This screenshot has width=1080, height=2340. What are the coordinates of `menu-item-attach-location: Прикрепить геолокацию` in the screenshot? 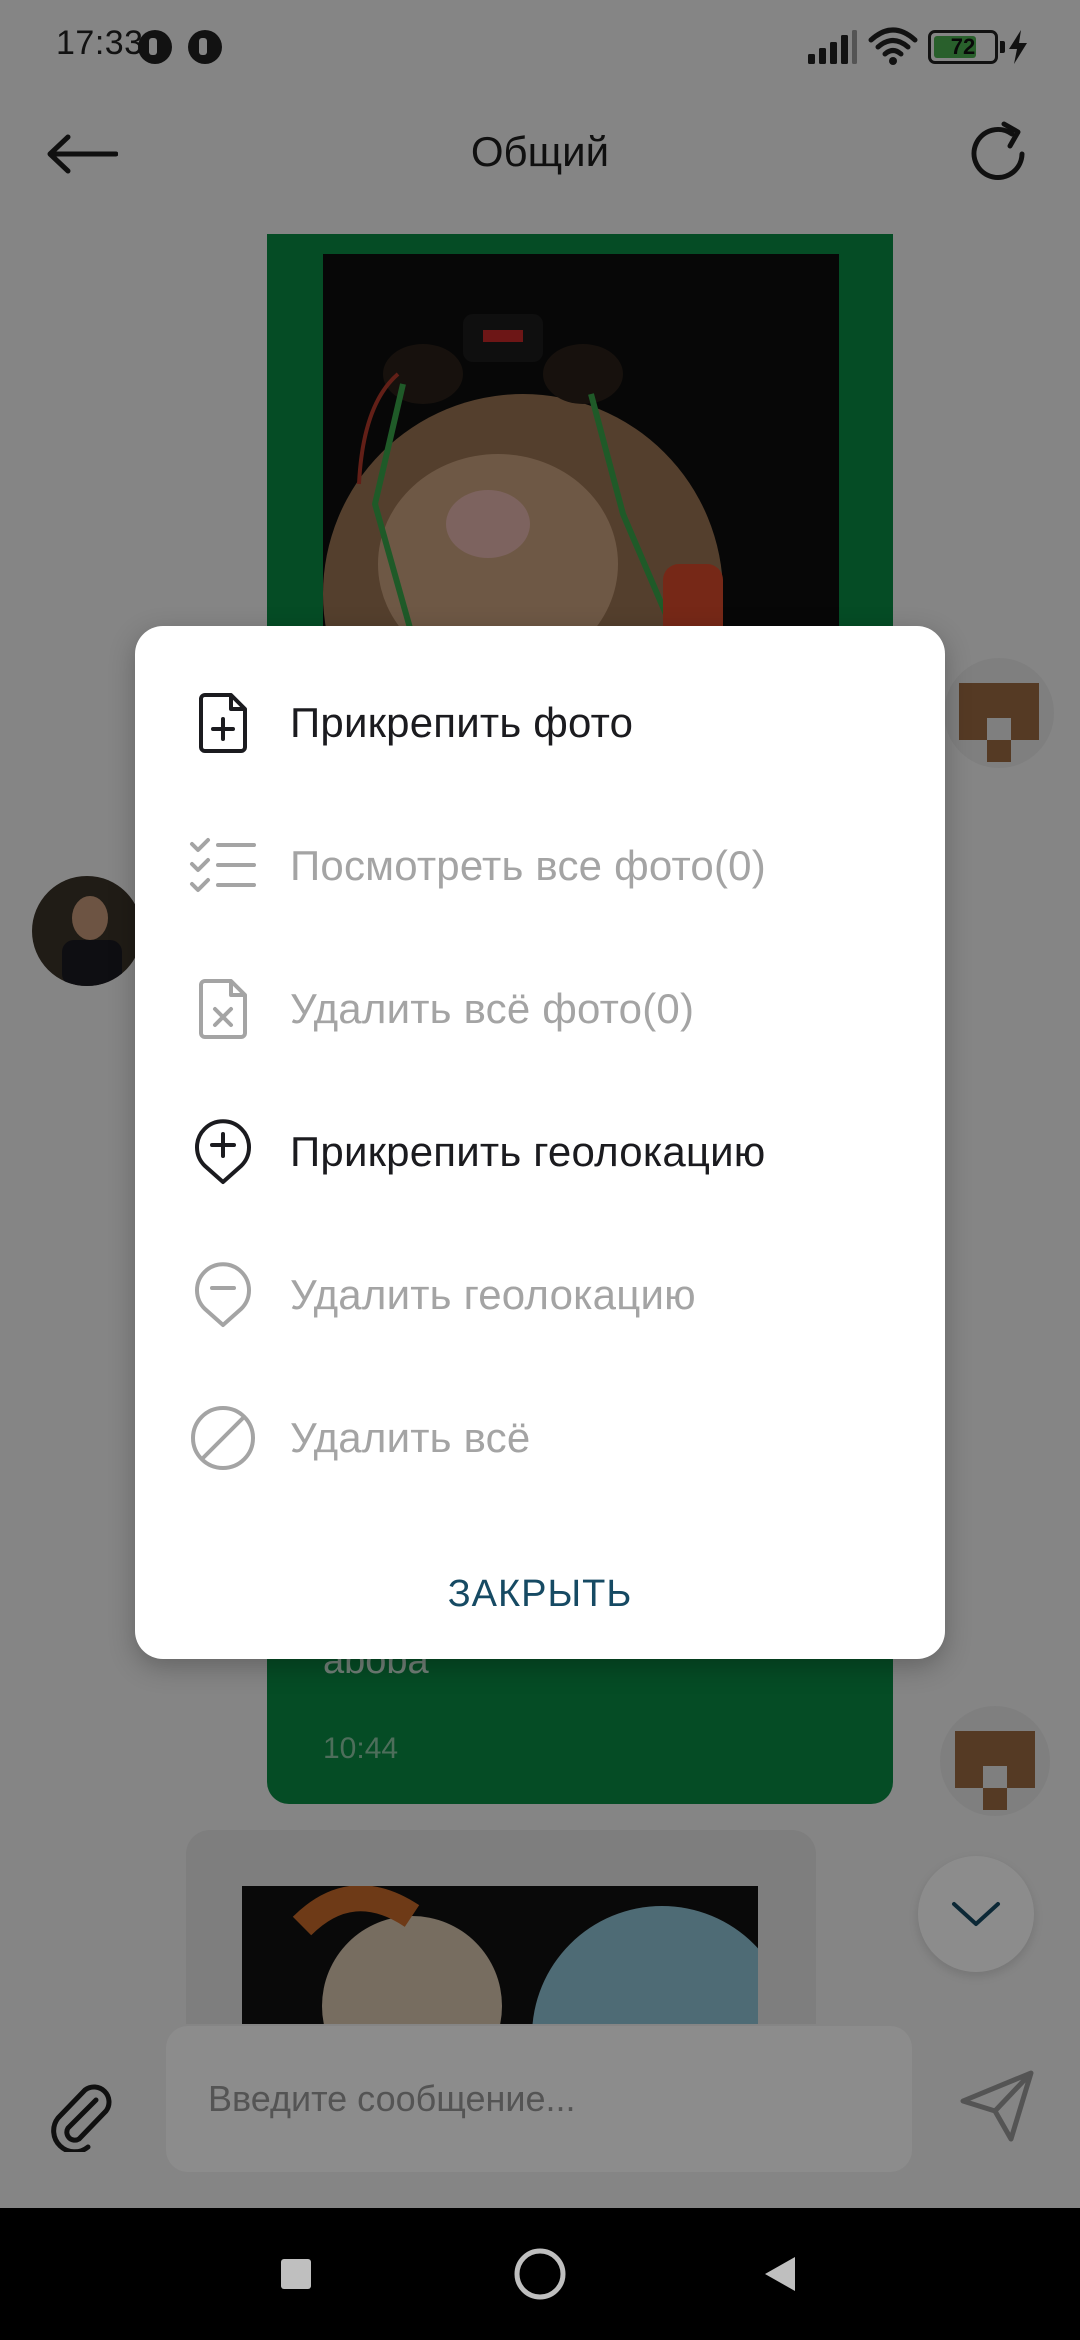 It's located at (540, 1151).